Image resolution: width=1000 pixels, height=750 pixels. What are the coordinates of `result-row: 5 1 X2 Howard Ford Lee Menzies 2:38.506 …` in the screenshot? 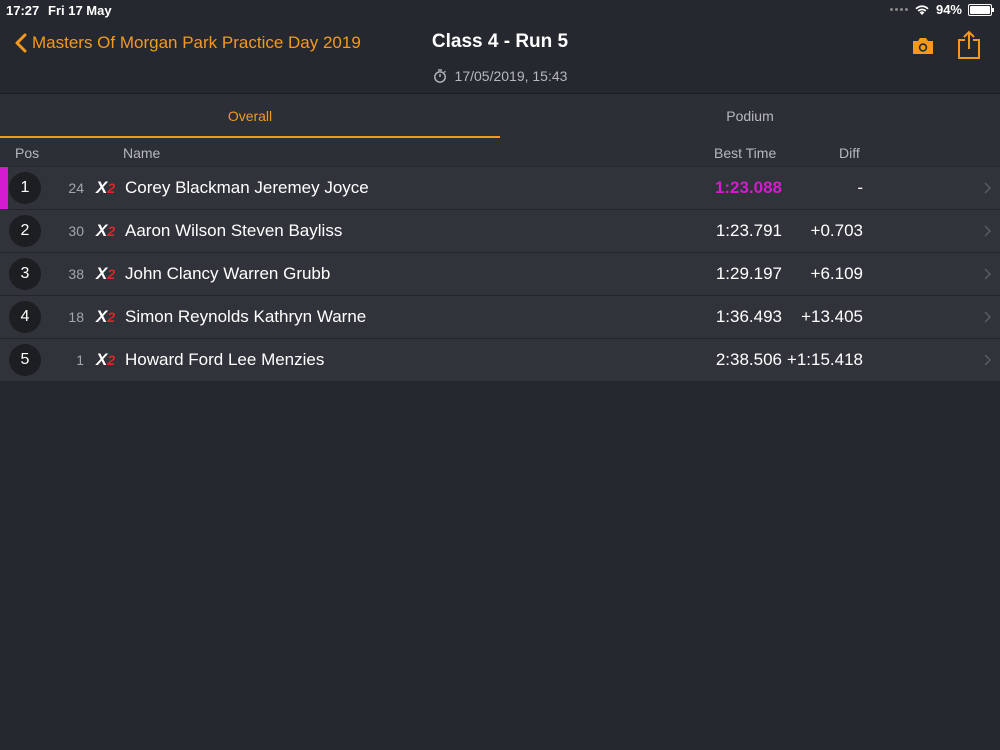 It's located at (500, 360).